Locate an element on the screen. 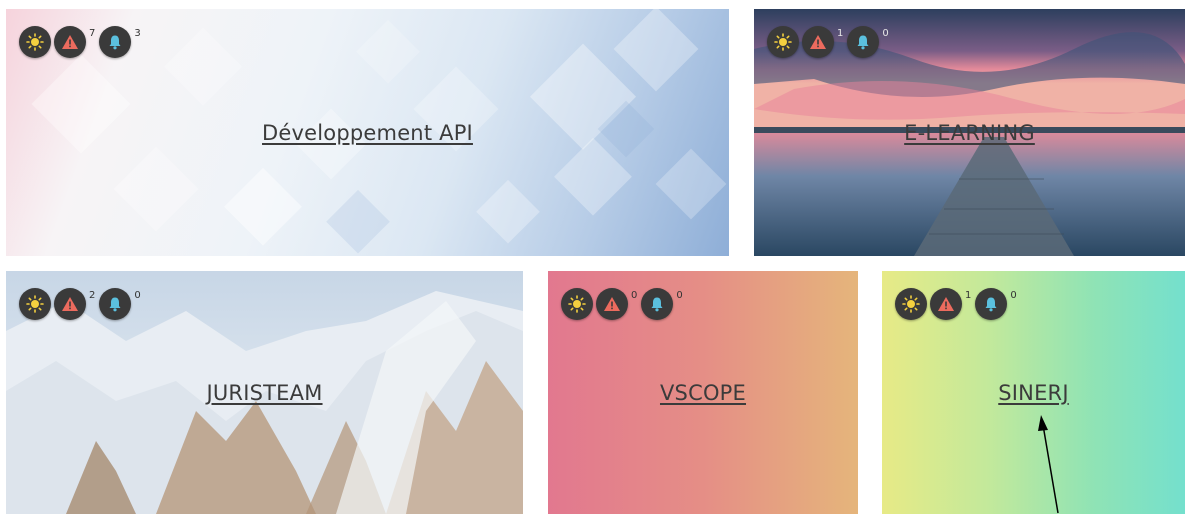  status-badges: 0 0 is located at coordinates (624, 304).